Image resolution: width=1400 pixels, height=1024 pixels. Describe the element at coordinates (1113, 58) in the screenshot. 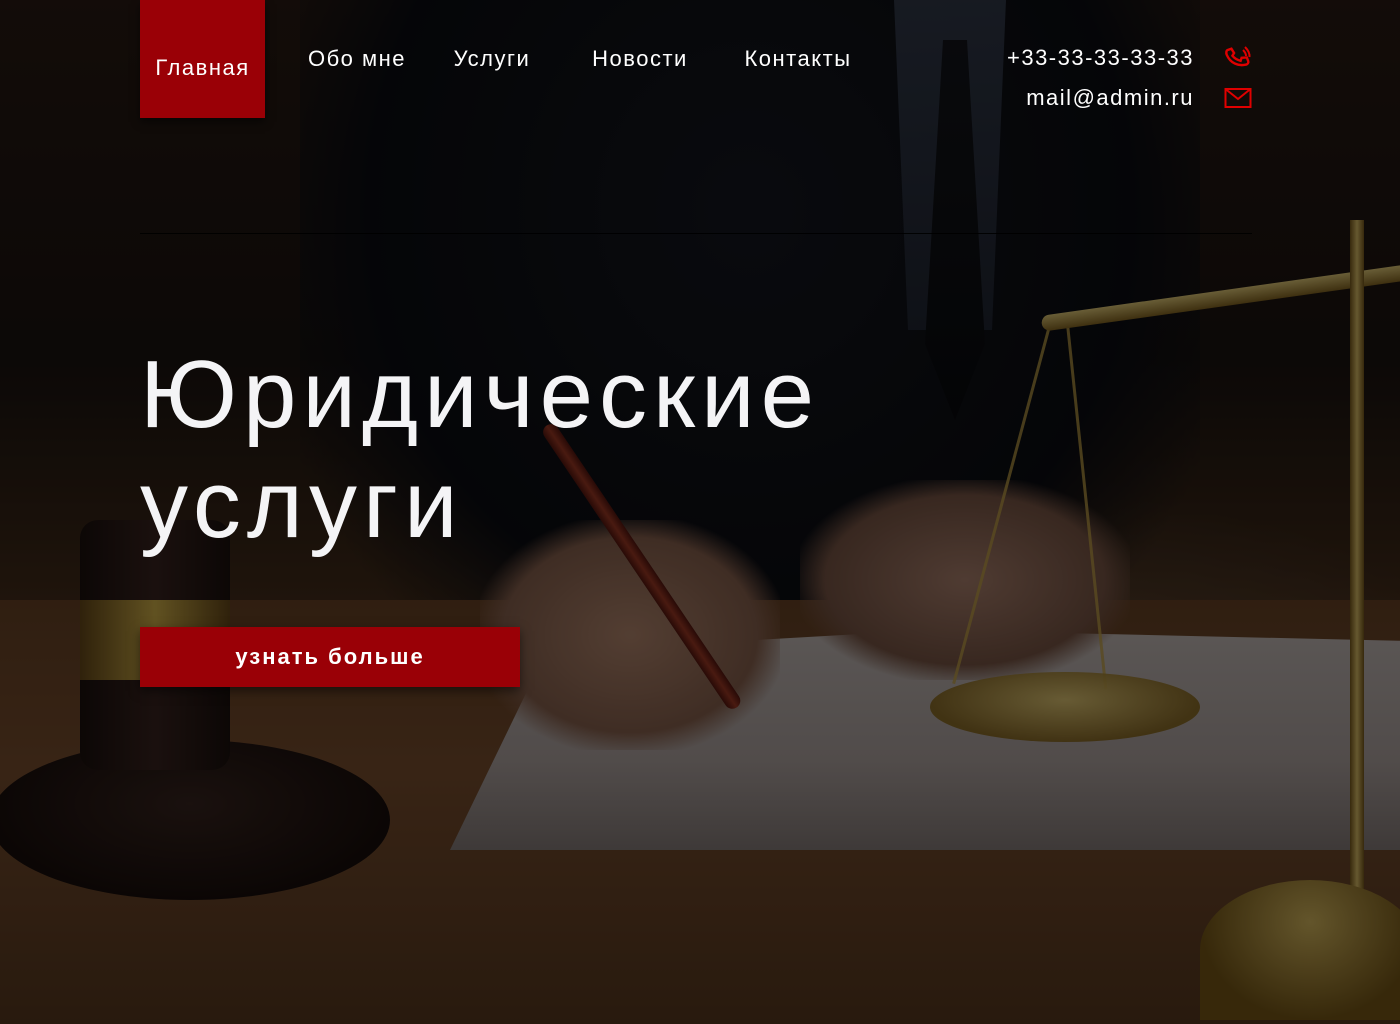

I see `phone-number: +33-33-33-33-33` at that location.